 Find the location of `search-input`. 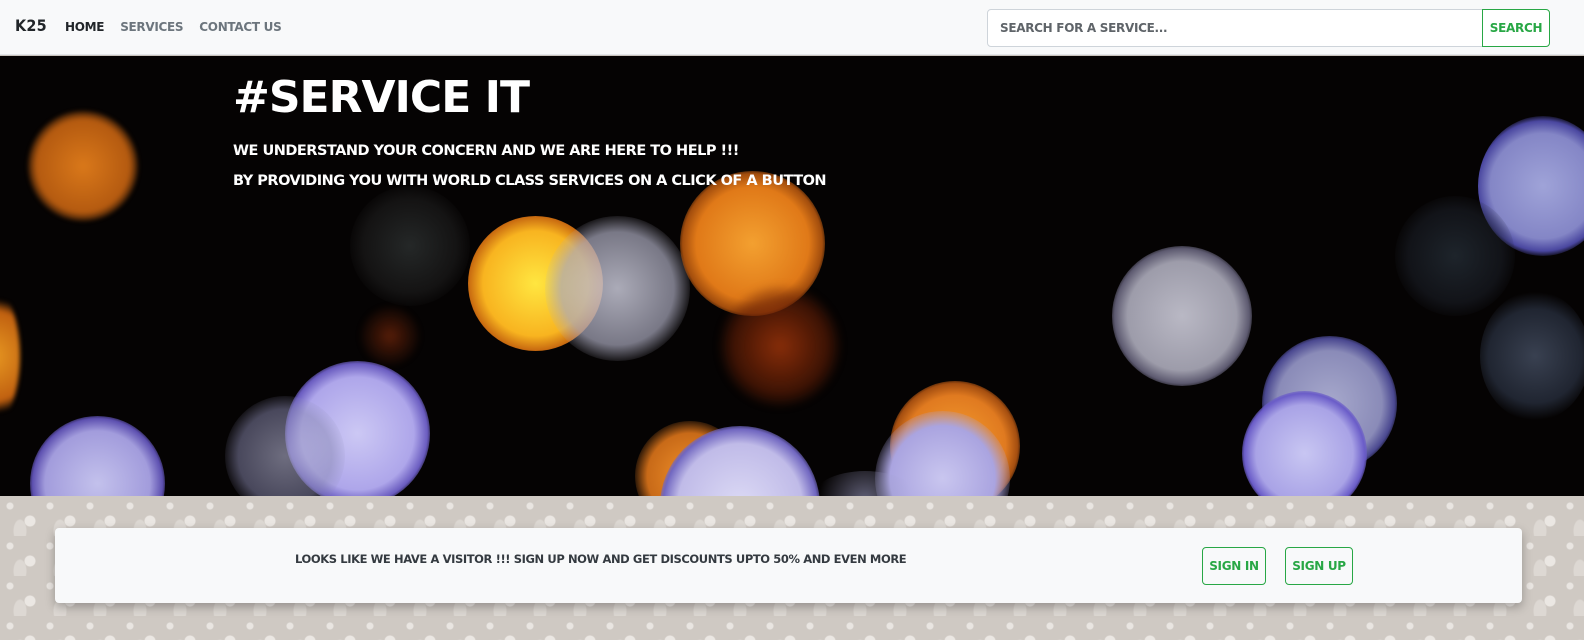

search-input is located at coordinates (1235, 28).